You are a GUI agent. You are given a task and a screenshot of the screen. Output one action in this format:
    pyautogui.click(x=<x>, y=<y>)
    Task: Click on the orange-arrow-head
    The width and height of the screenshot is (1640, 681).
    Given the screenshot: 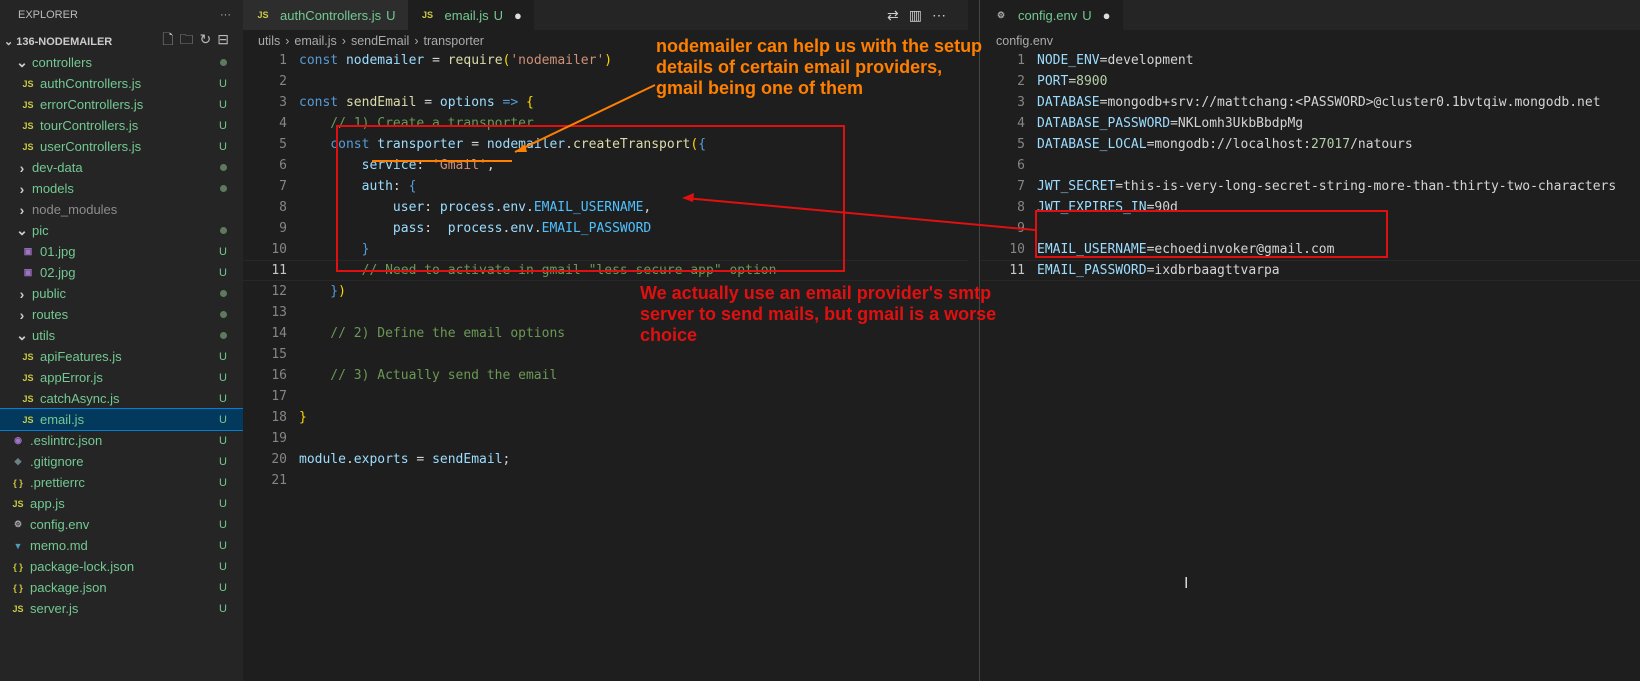 What is the action you would take?
    pyautogui.click(x=521, y=148)
    